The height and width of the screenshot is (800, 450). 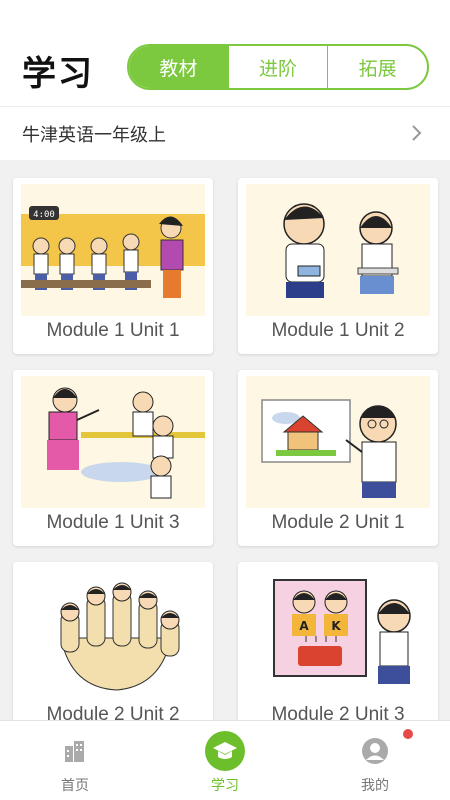 I want to click on tab-label: 首页, so click(x=75, y=786).